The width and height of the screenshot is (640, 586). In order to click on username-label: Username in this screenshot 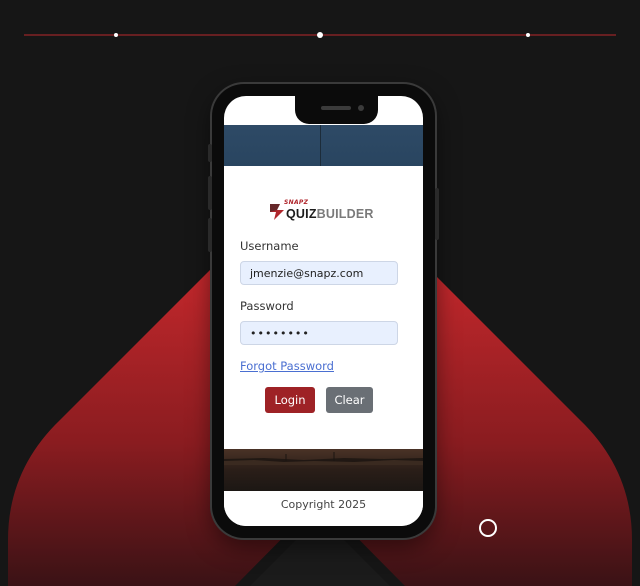, I will do `click(269, 246)`.